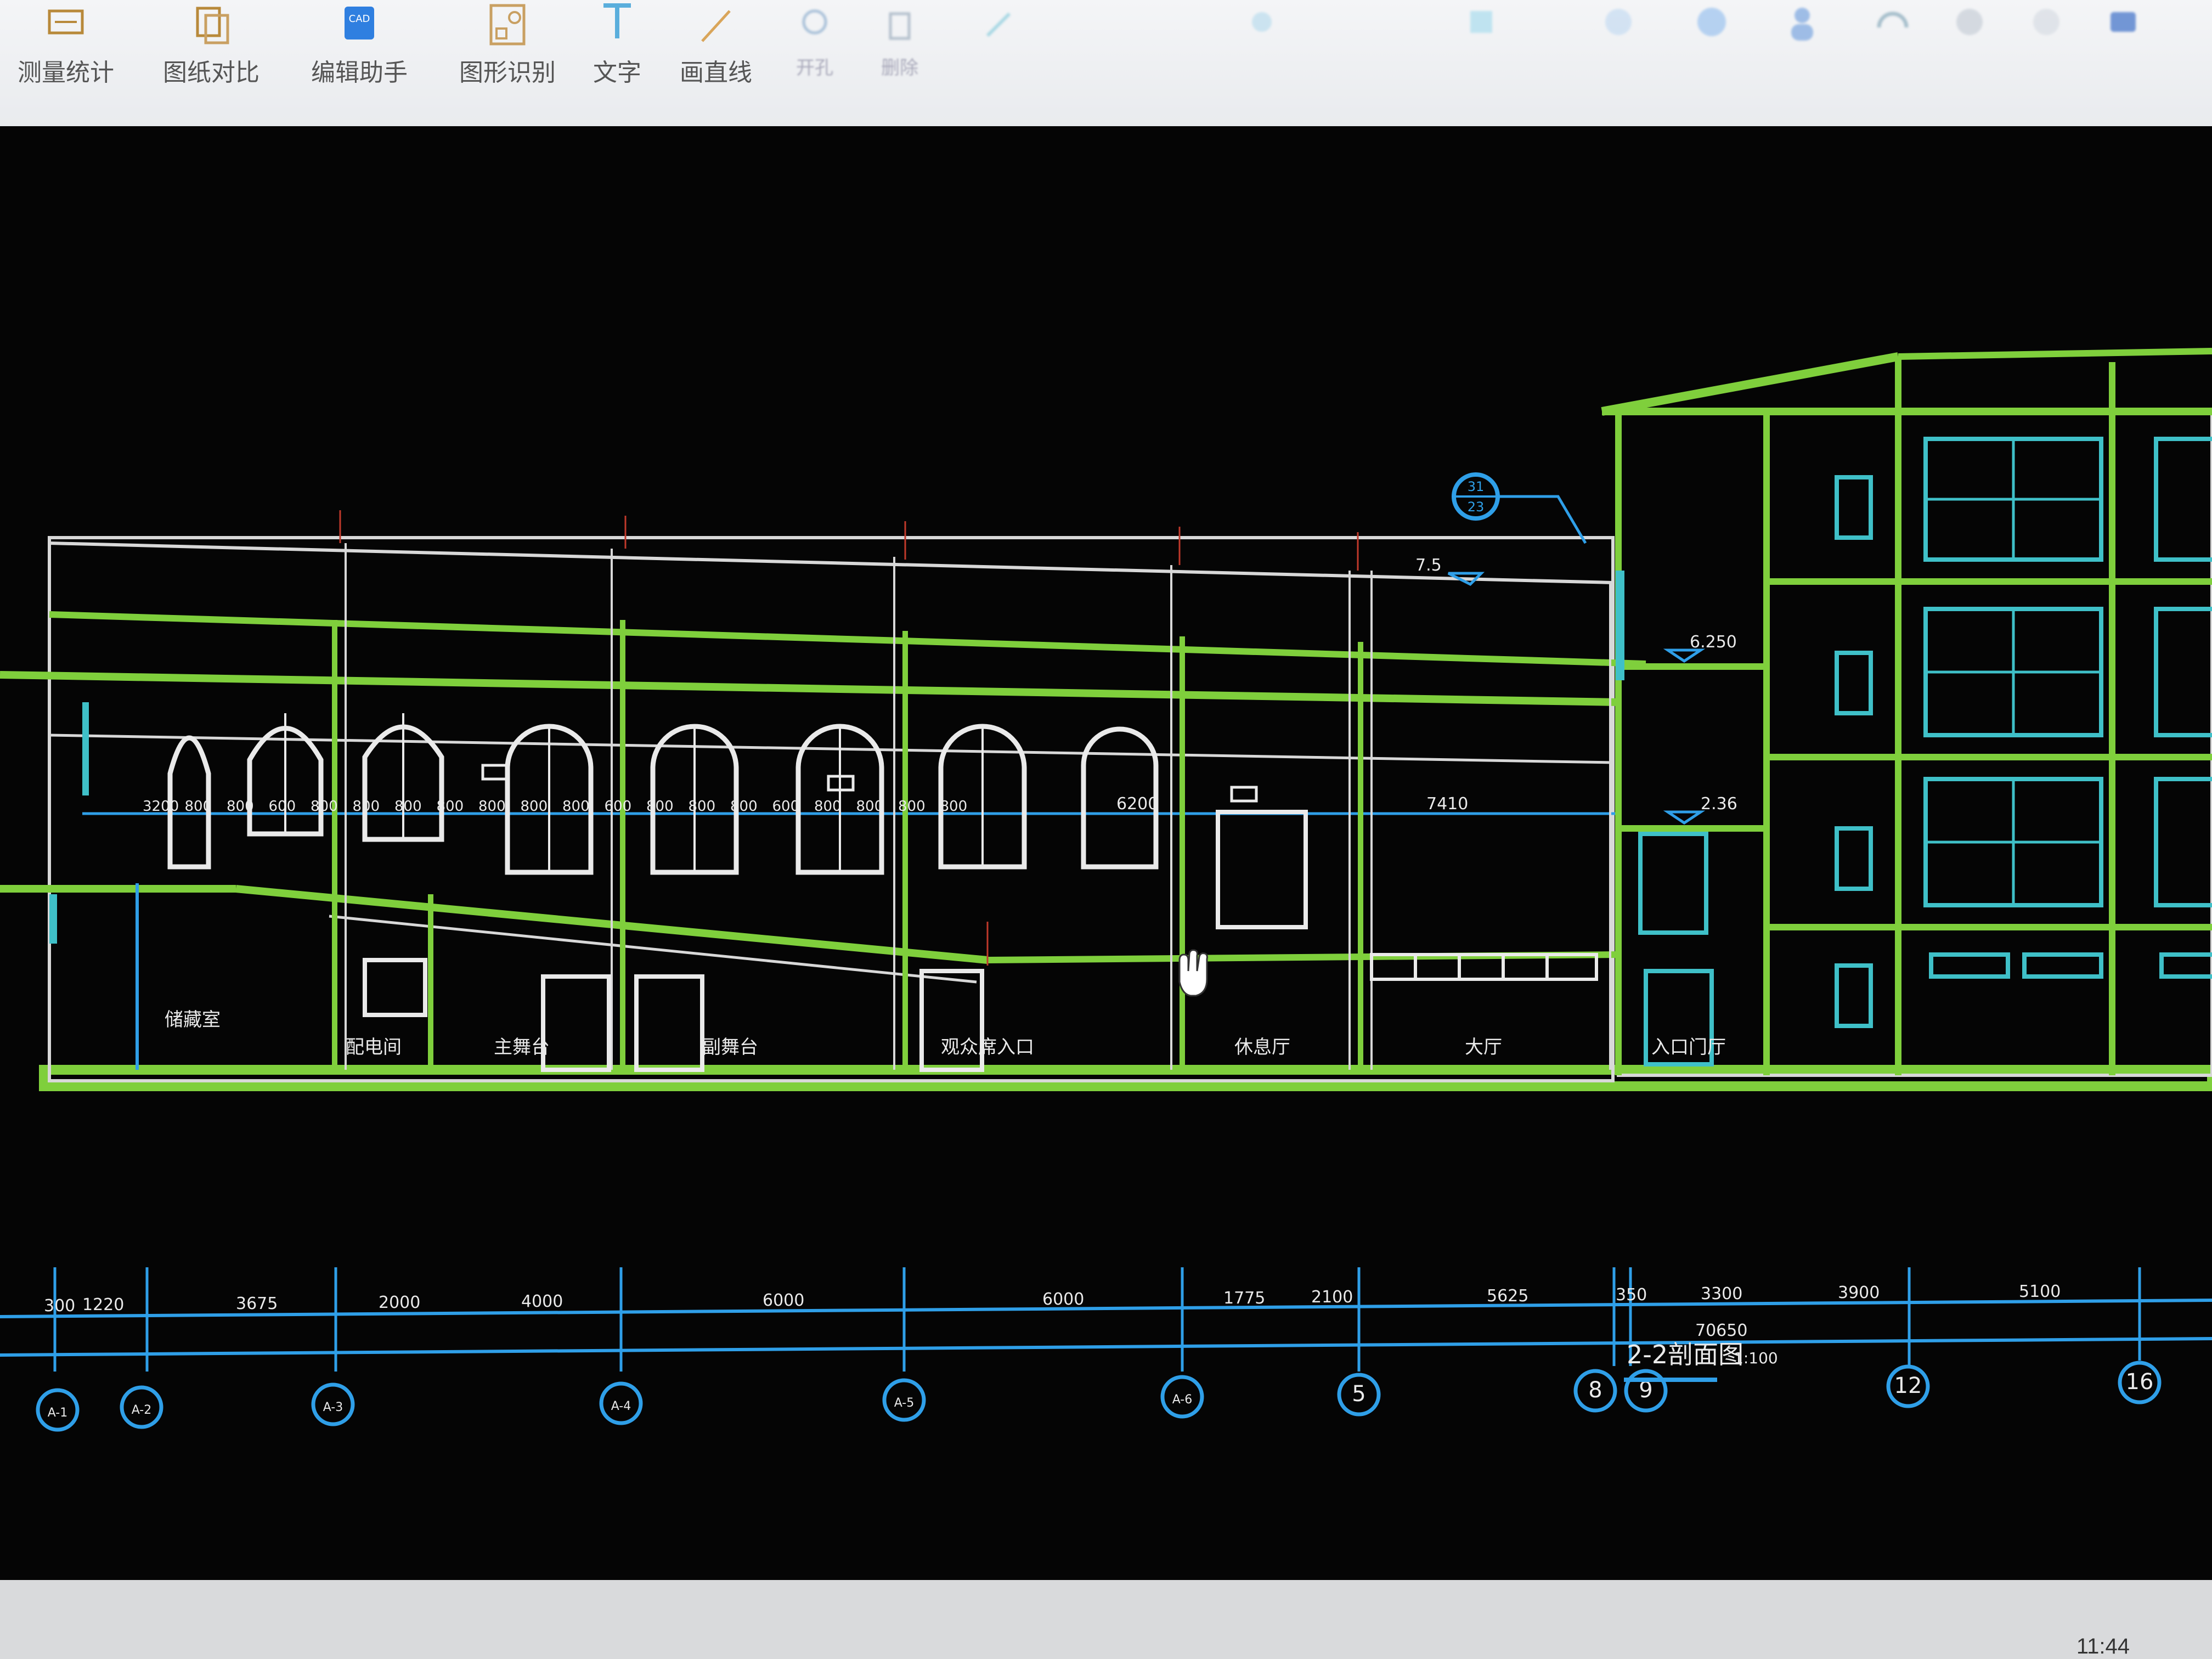 Image resolution: width=2212 pixels, height=1659 pixels. What do you see at coordinates (359, 19) in the screenshot?
I see `svg-text: CAD` at bounding box center [359, 19].